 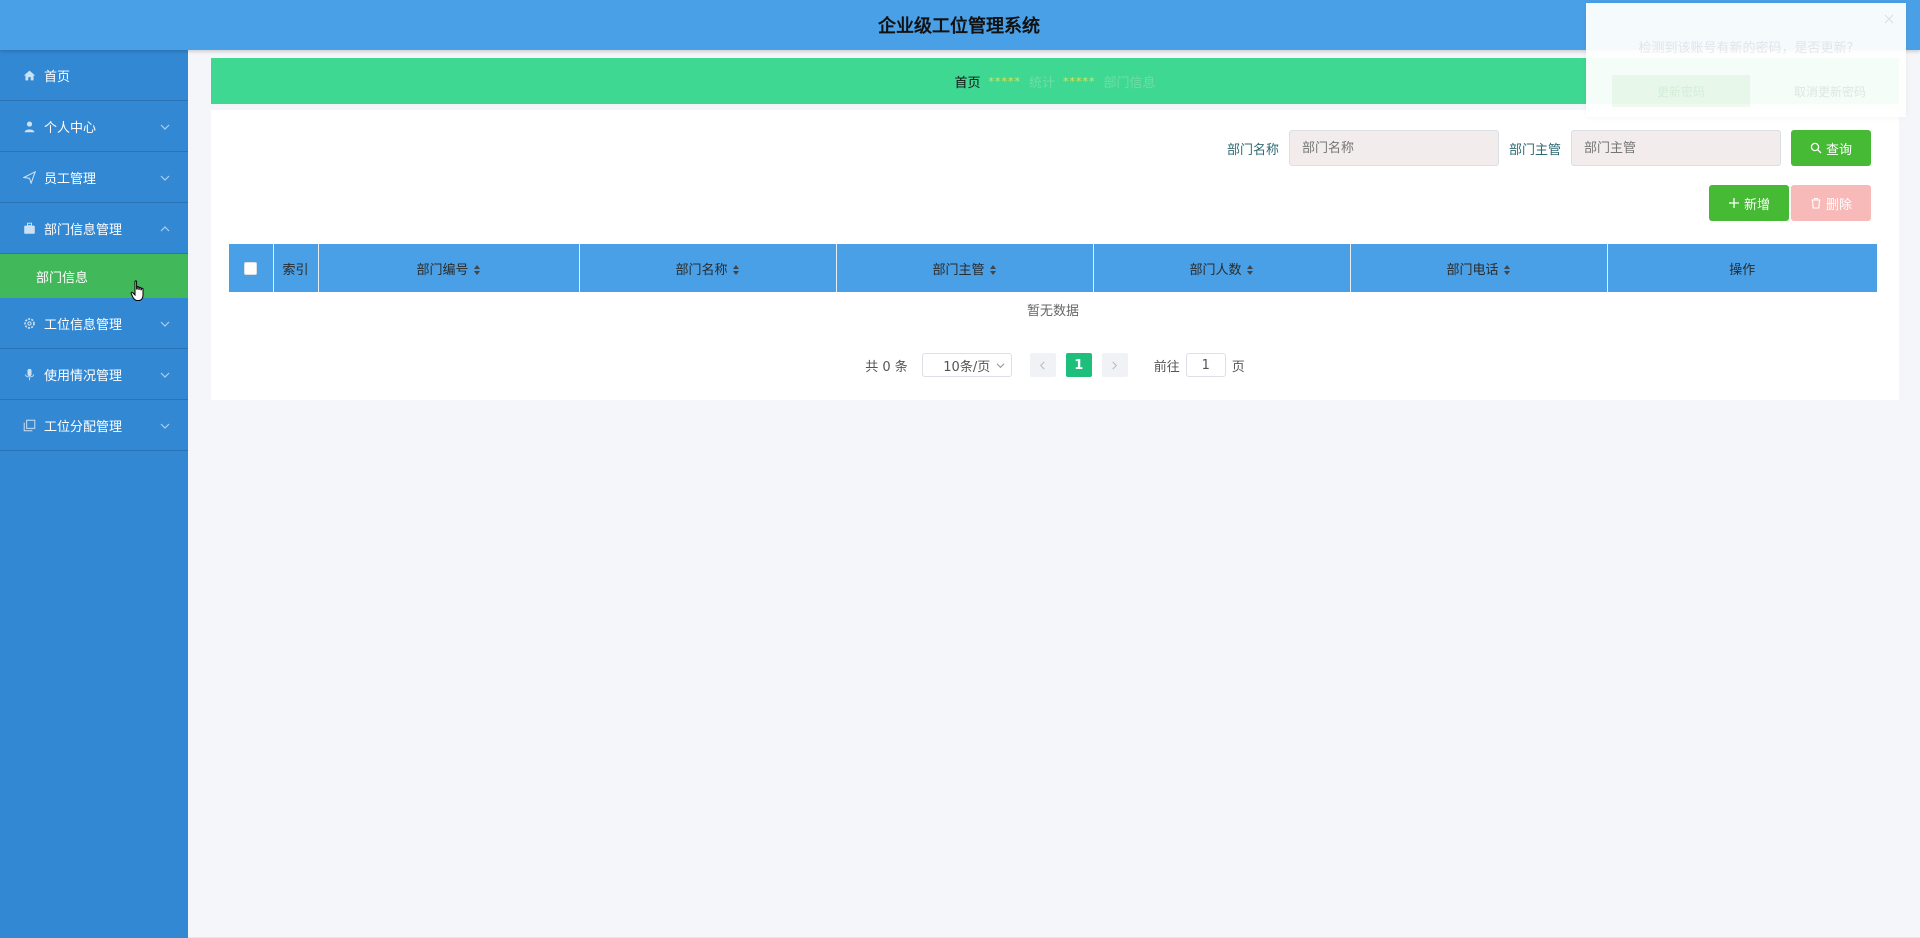 I want to click on column-header-dept-name: 部门名称, so click(x=708, y=268).